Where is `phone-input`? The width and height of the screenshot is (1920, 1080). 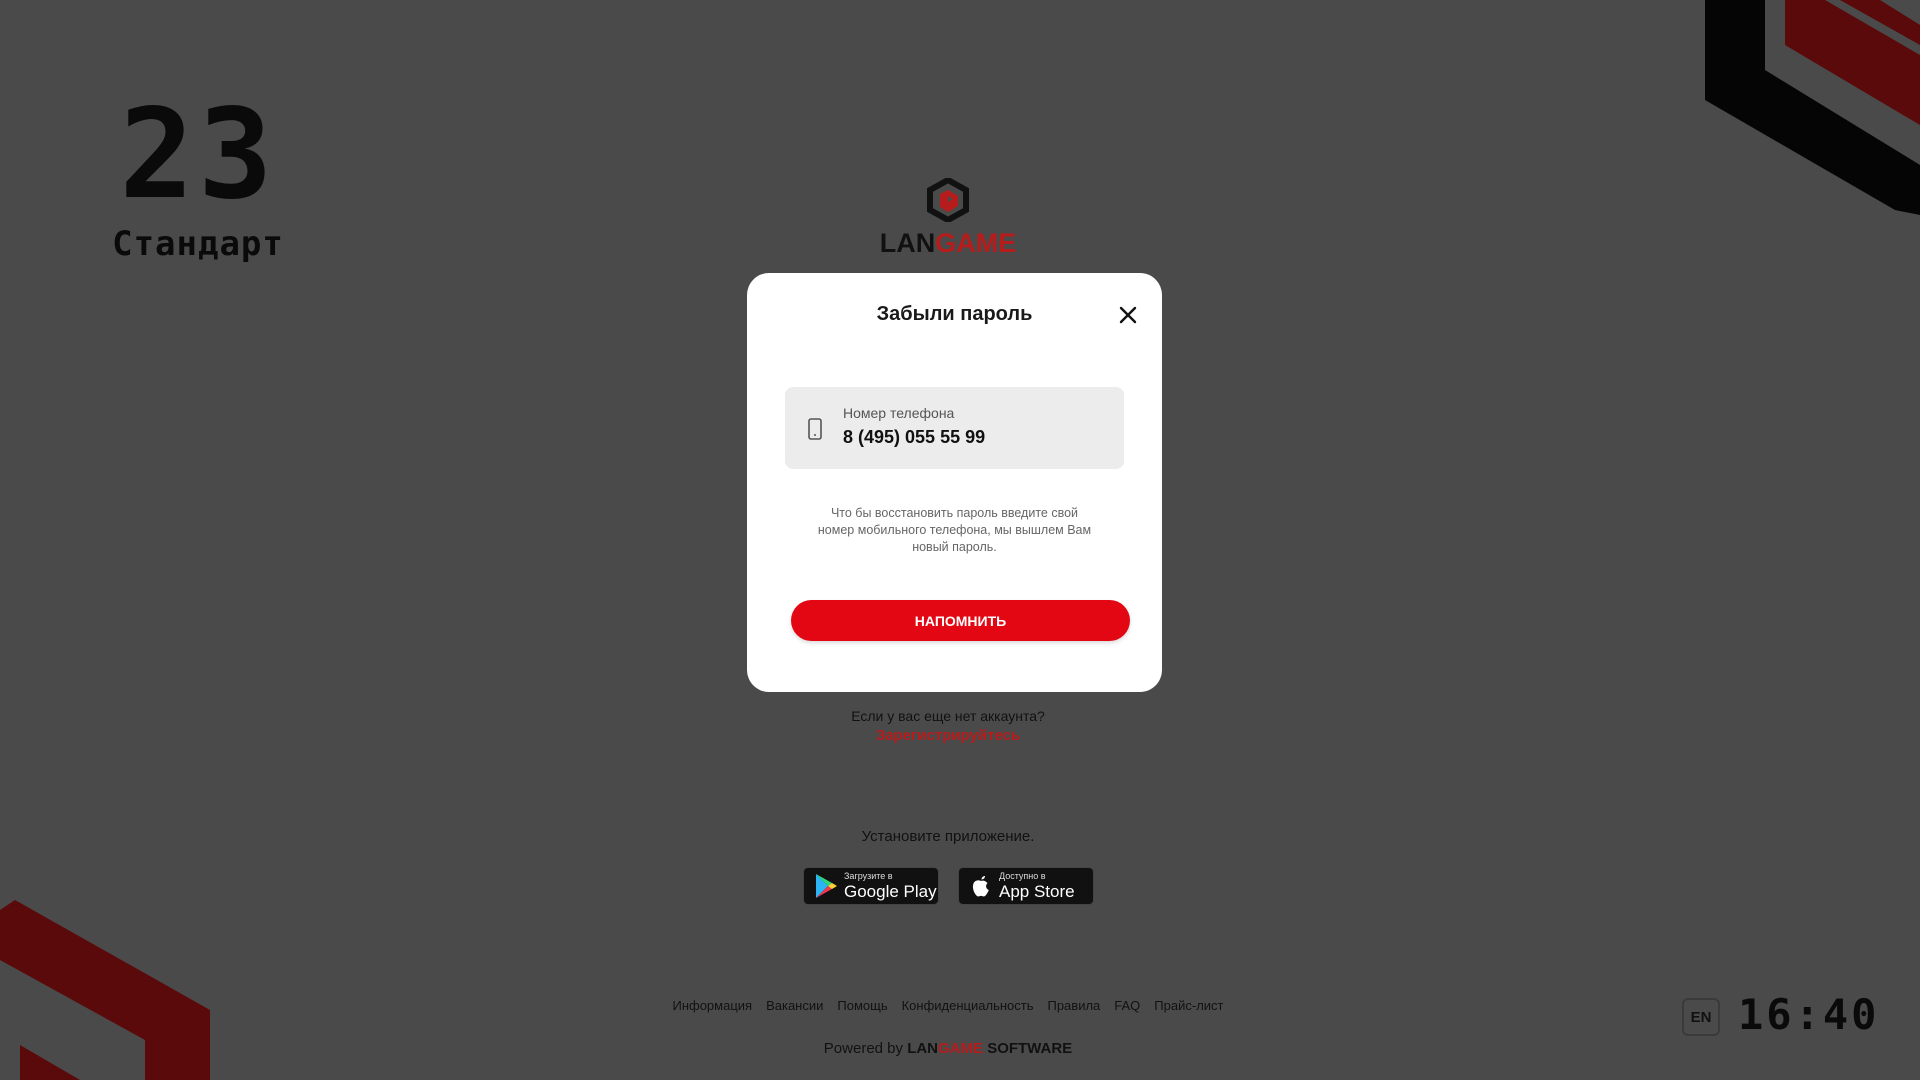 phone-input is located at coordinates (973, 437).